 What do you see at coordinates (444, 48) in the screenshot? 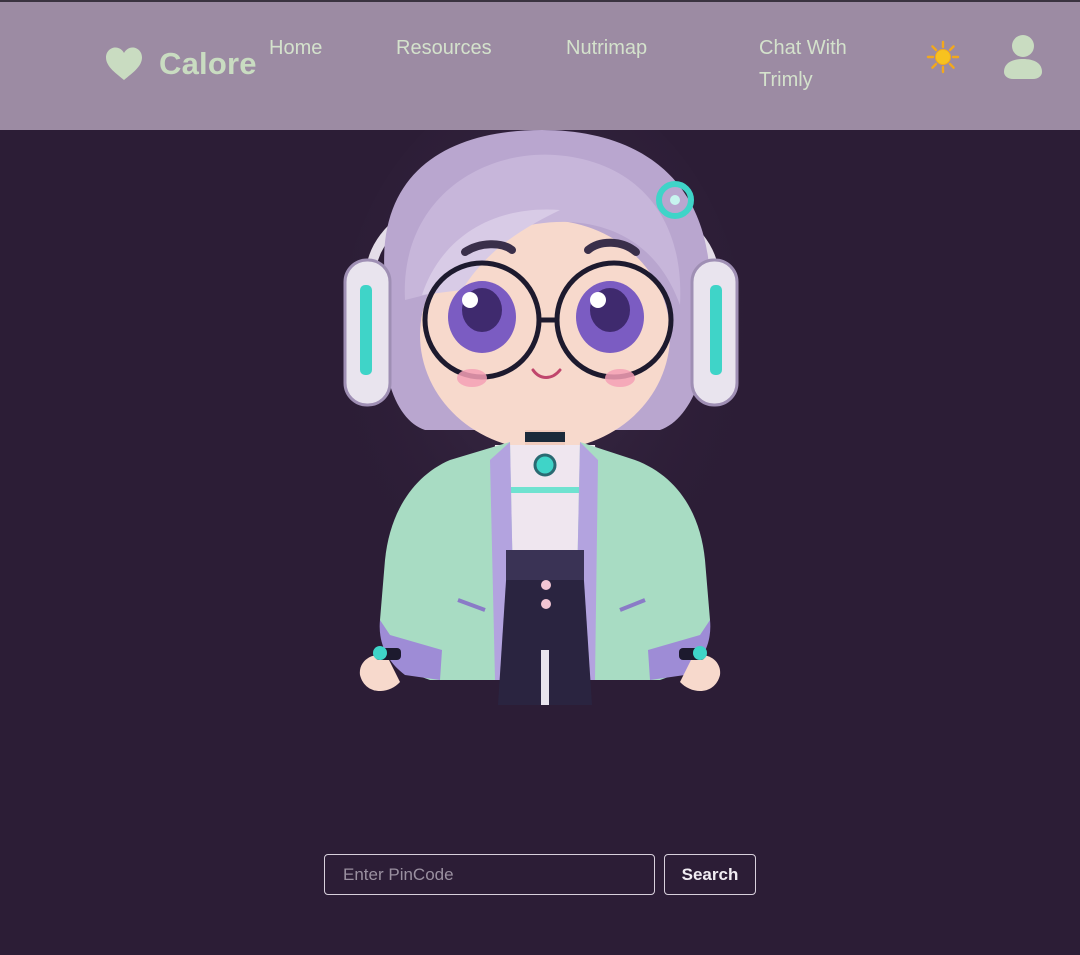
I see `nav-link-resources: Resources` at bounding box center [444, 48].